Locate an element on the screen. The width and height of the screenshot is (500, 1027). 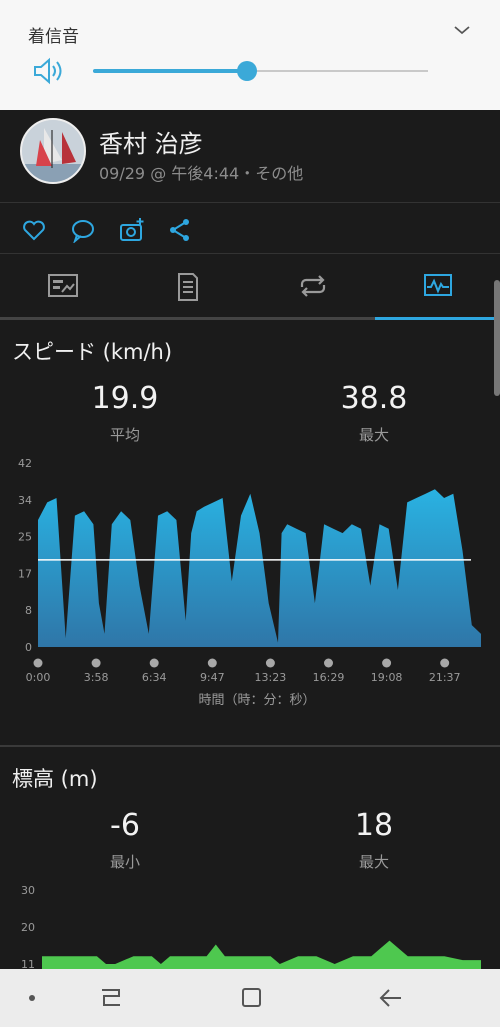
post-header: 香村 治彦 09/29 @ 午後4:44・その他 is located at coordinates (250, 156).